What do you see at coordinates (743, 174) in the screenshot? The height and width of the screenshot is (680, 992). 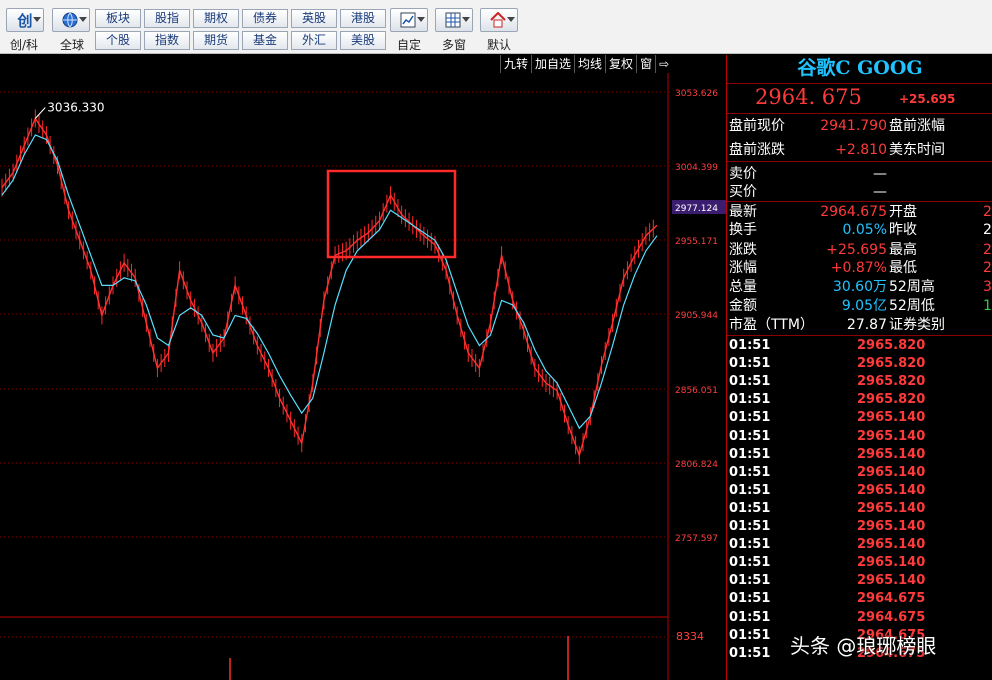 I see `quote-key: 卖价` at bounding box center [743, 174].